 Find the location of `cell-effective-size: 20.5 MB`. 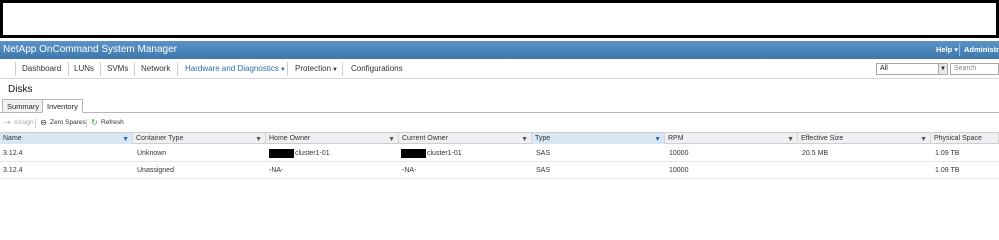

cell-effective-size: 20.5 MB is located at coordinates (815, 153).